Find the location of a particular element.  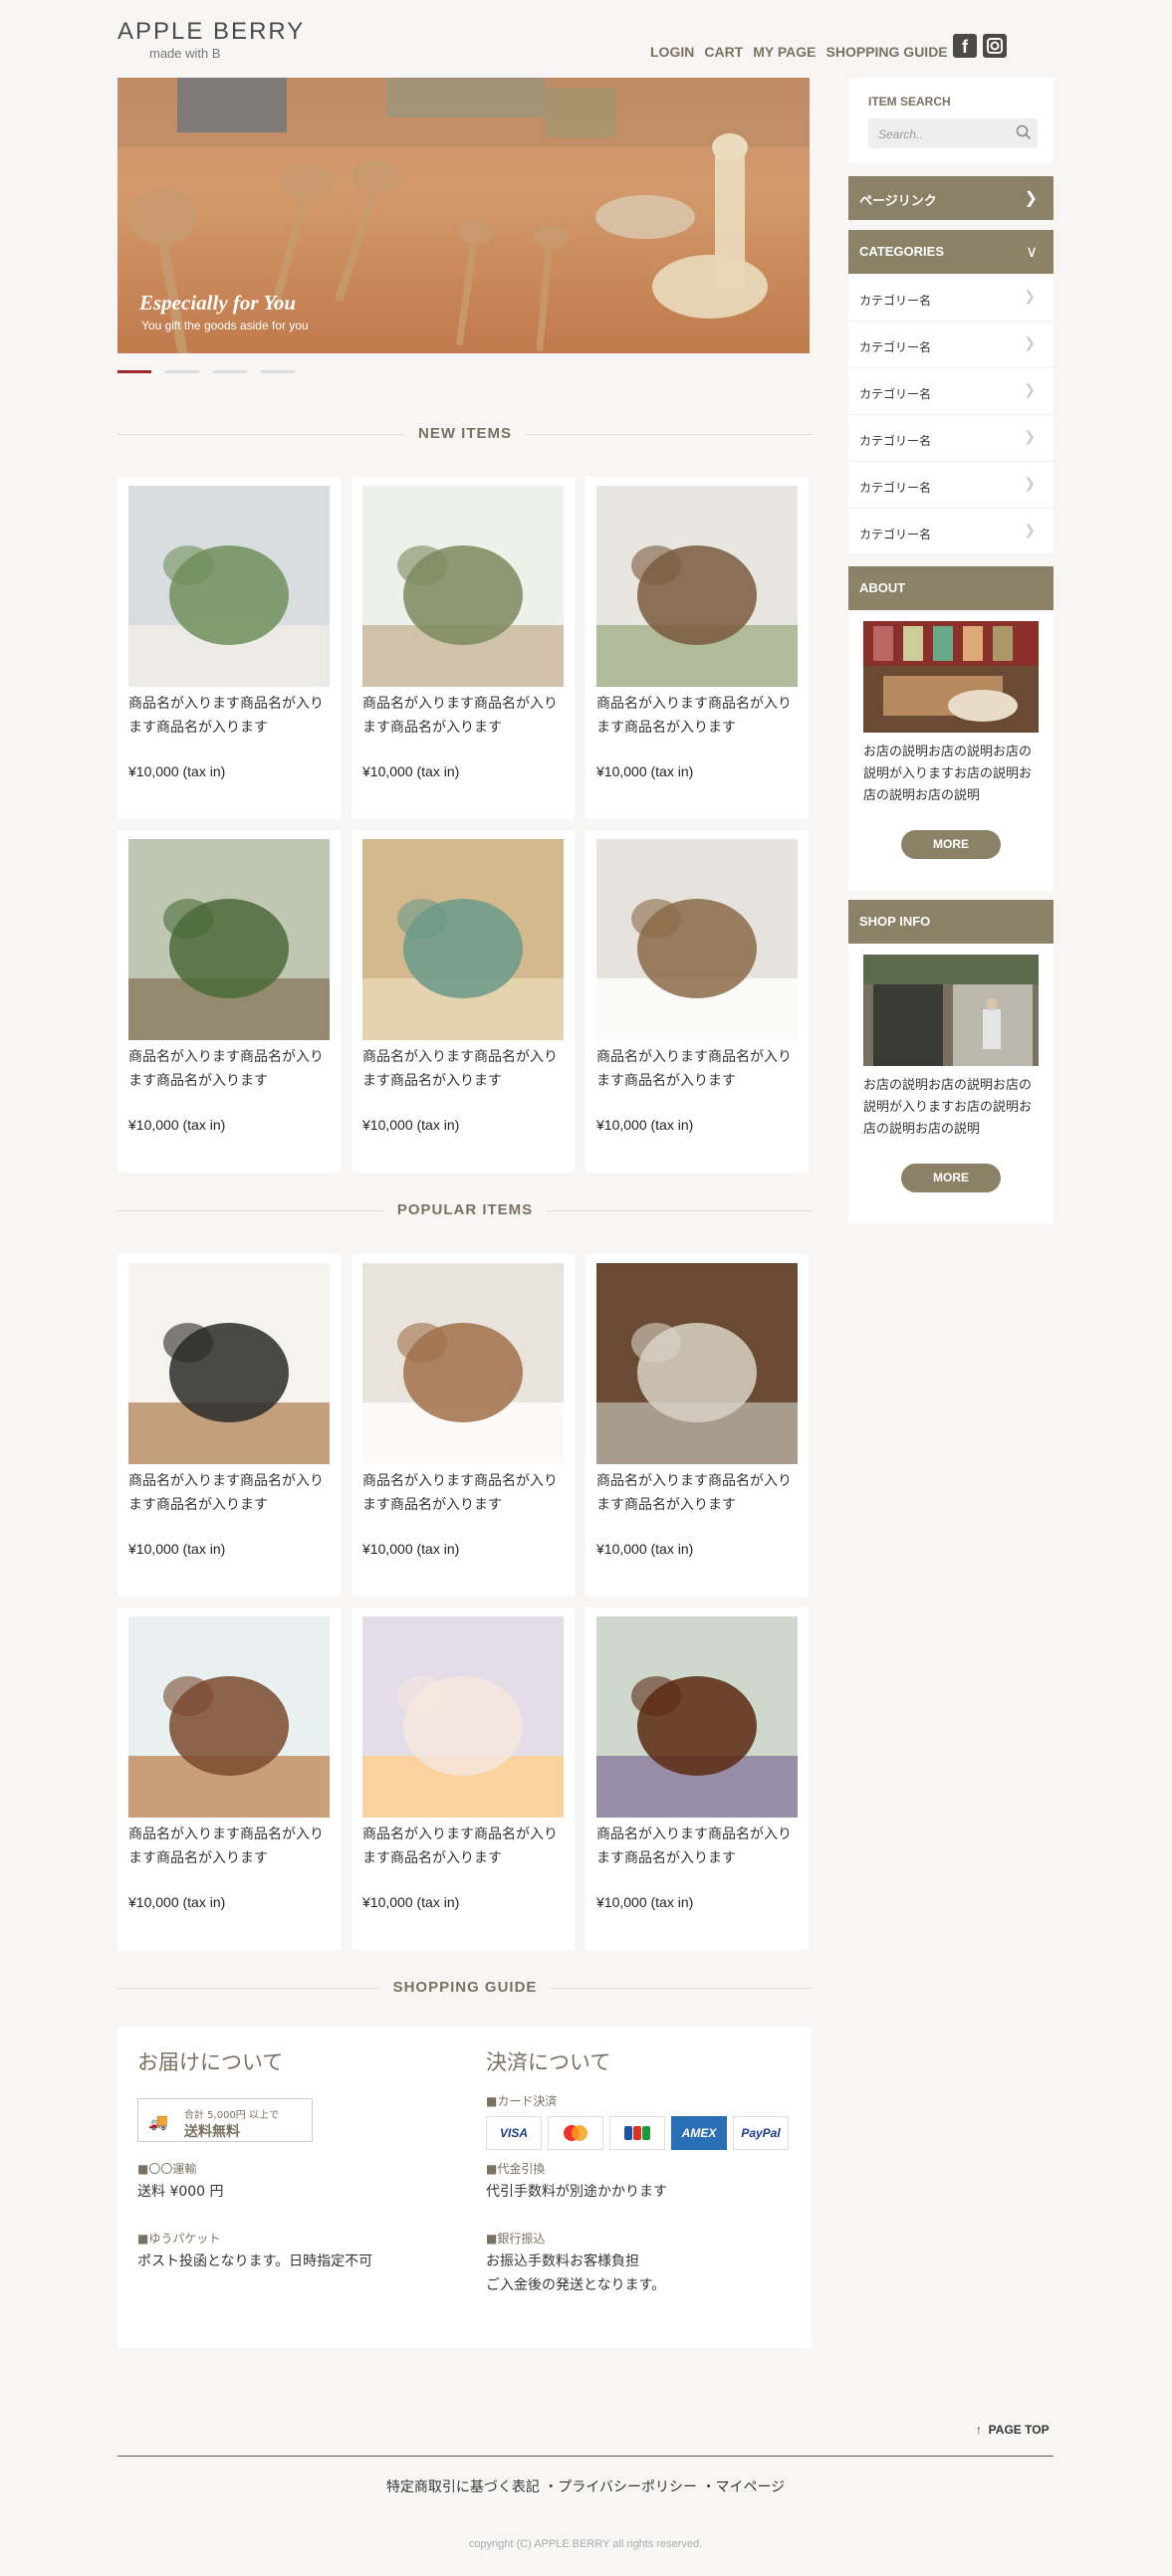

footer-links: 特定商取引に基づく表記 ・プライバシーポリシー ・マイページ is located at coordinates (585, 2486).